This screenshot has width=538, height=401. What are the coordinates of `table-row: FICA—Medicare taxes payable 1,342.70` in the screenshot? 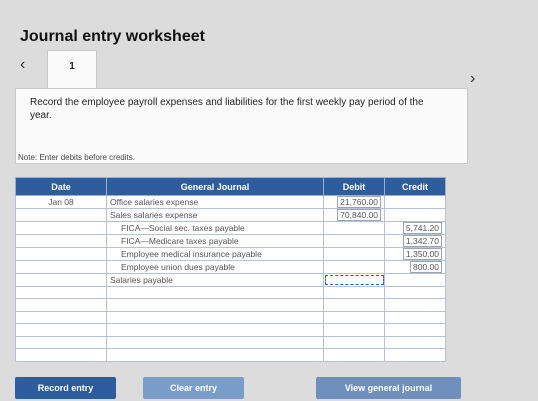 It's located at (230, 241).